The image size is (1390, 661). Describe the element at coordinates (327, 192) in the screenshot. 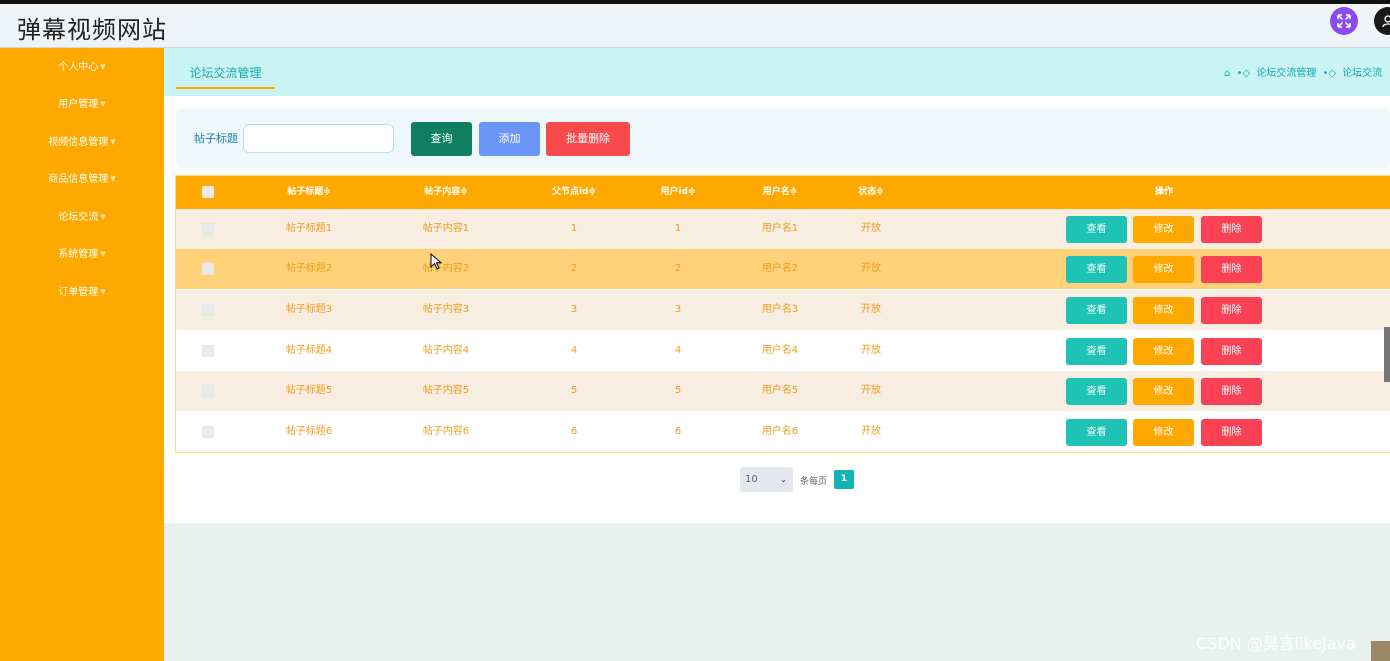

I see `sort-icon: ≑` at that location.